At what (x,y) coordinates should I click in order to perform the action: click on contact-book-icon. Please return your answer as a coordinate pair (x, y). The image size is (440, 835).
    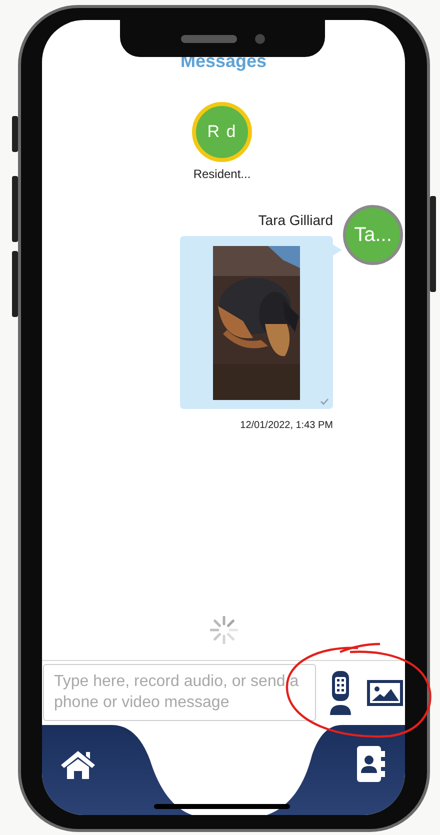
    Looking at the image, I should click on (370, 764).